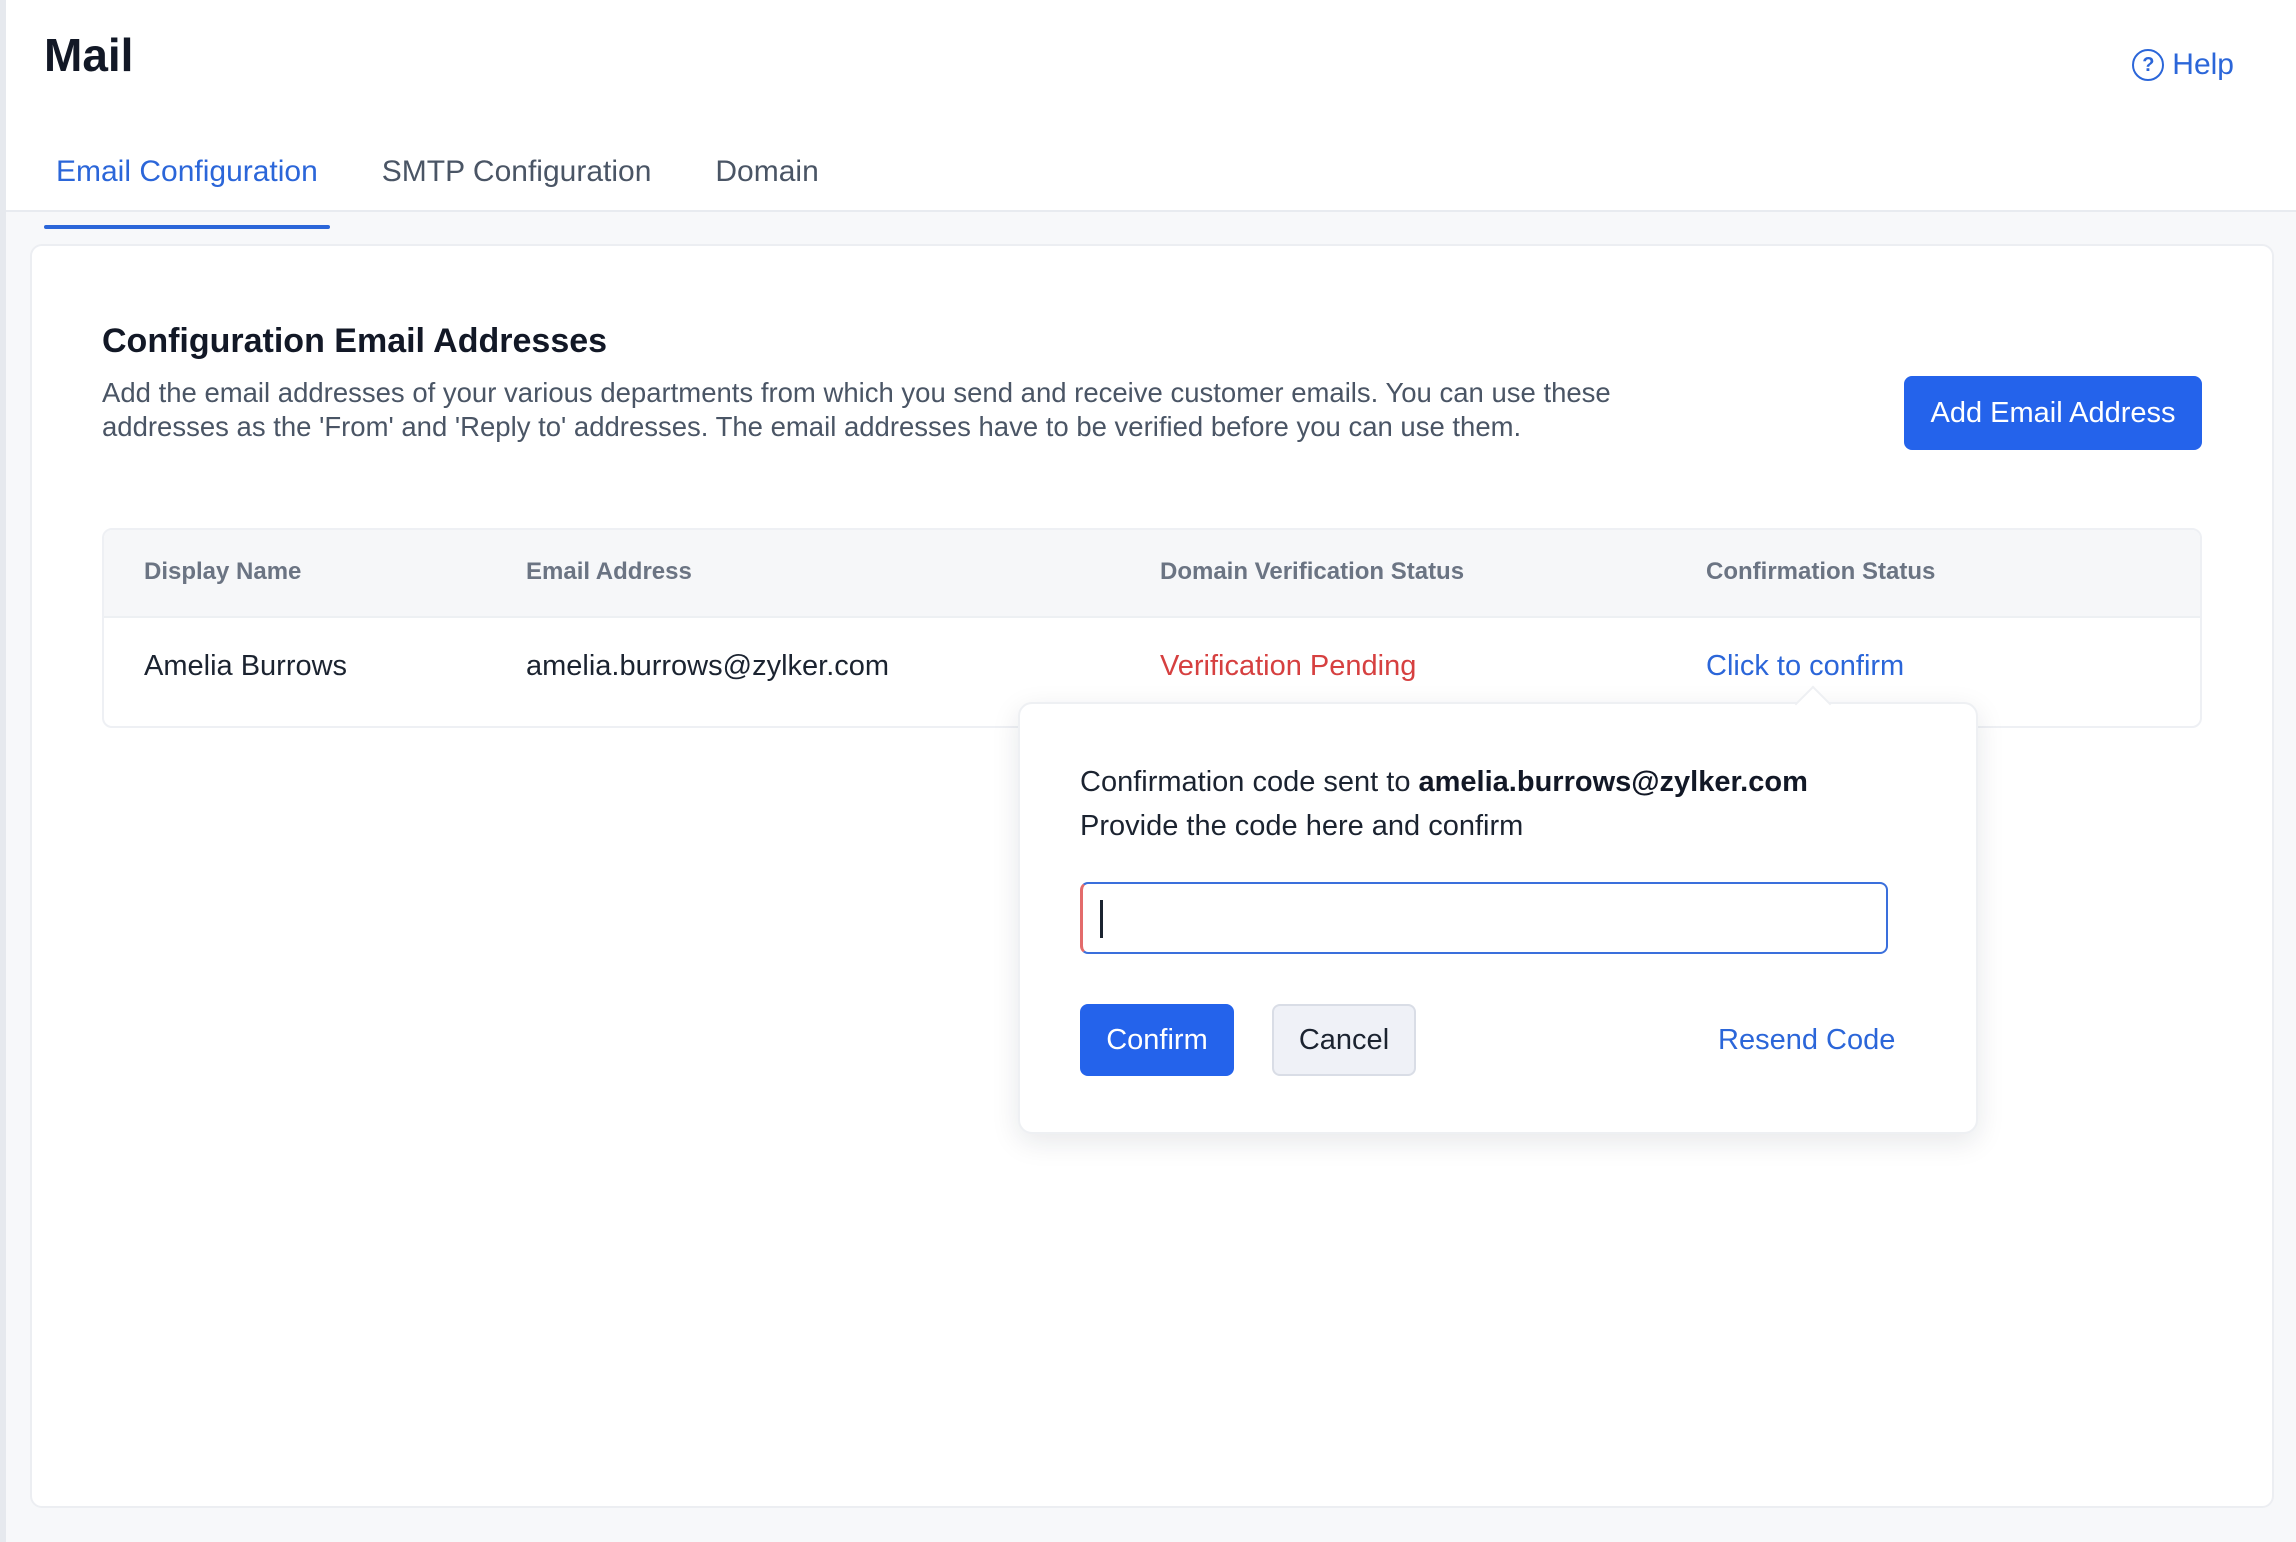  What do you see at coordinates (1484, 918) in the screenshot?
I see `confirmation-code-input` at bounding box center [1484, 918].